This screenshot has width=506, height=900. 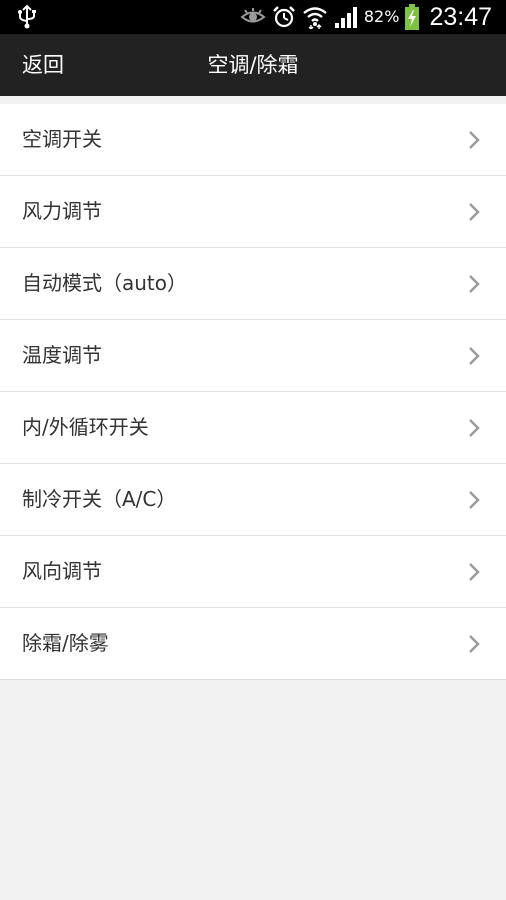 I want to click on page-title: 空调/除霜, so click(x=253, y=65).